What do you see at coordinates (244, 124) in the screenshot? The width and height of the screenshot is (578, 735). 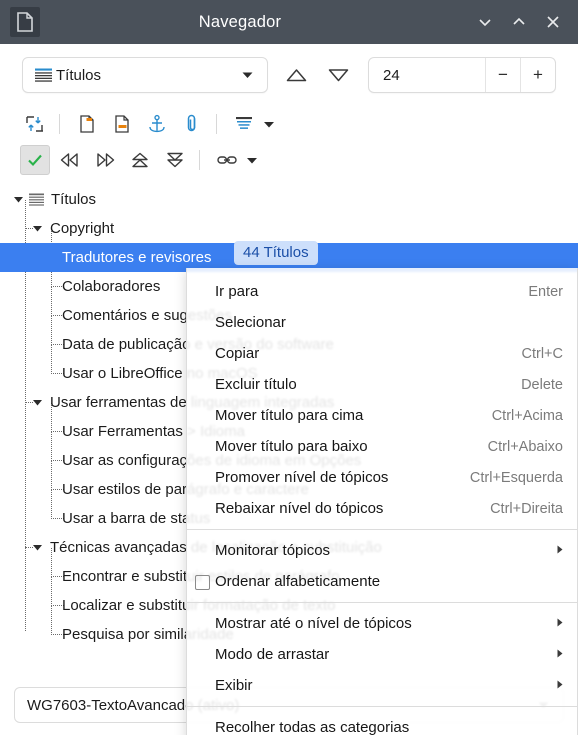 I see `heading-levels-icon` at bounding box center [244, 124].